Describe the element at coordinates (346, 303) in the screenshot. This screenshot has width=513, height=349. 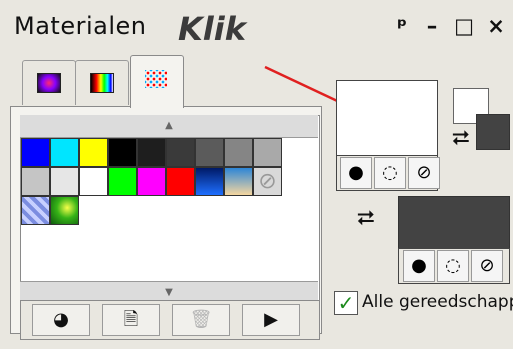
I see `all-tools-checkbox: ✓` at that location.